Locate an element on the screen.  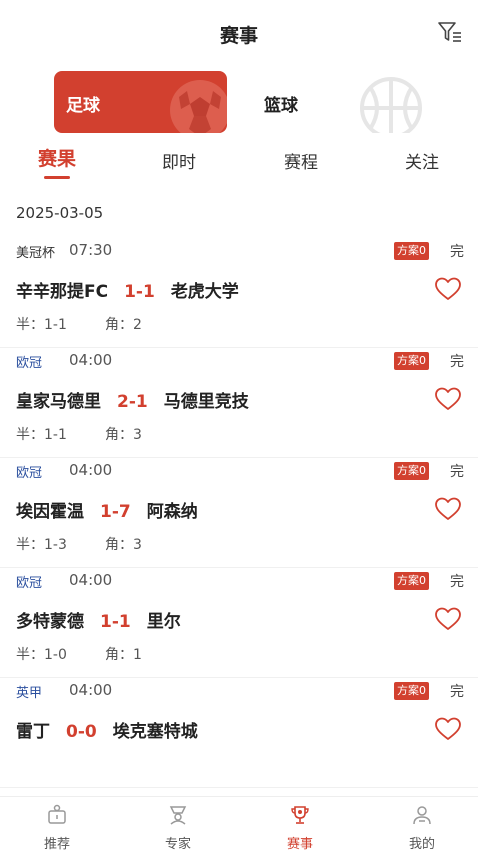
match-row: 欧冠 04:00 方案0 完皇家马德里 2-1 马德里竞技半：1-1 角：3 is located at coordinates (239, 403).